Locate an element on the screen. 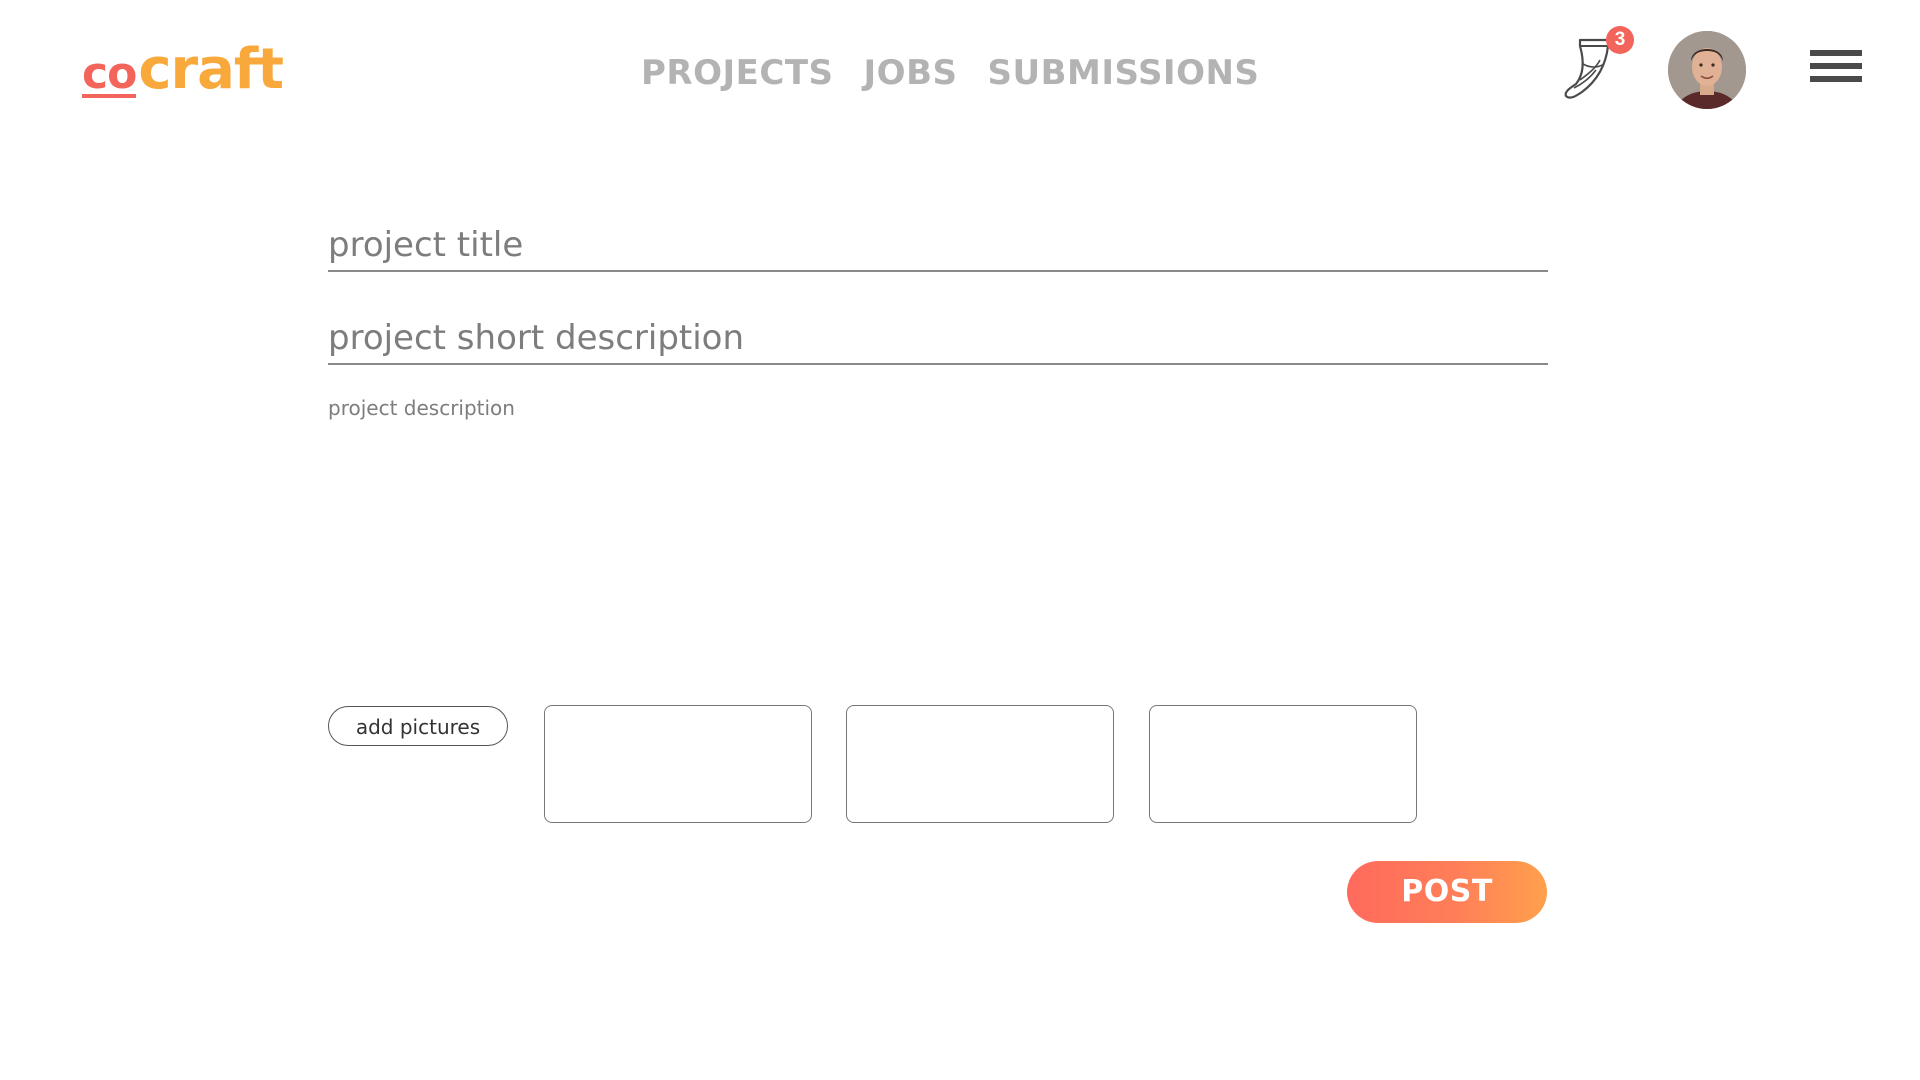  post-button: POST is located at coordinates (1447, 892).